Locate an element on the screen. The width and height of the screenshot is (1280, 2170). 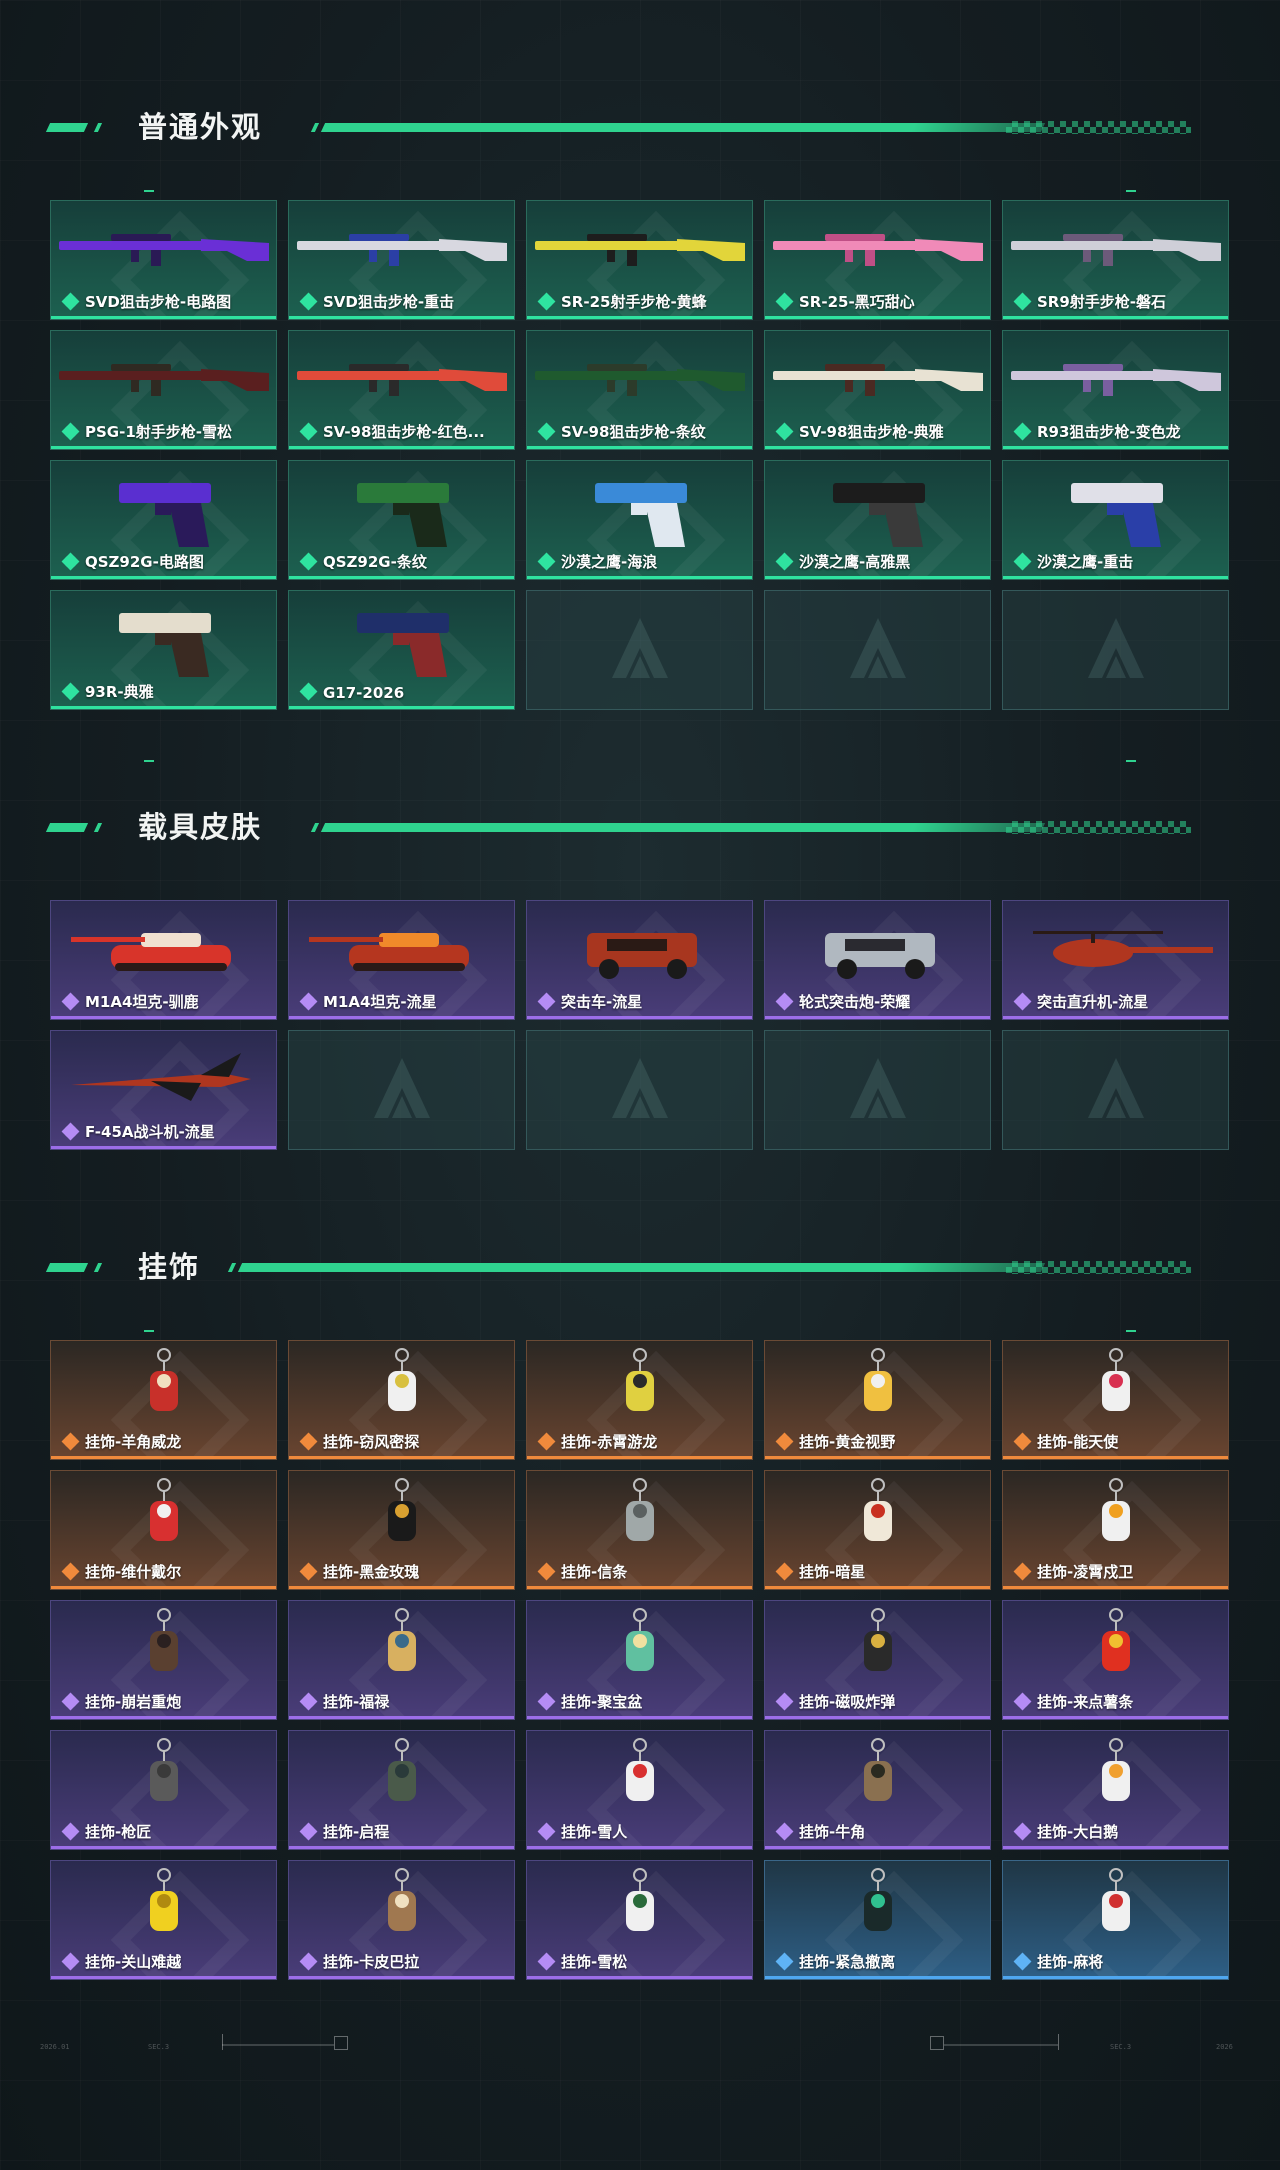
item-card: PSG-1射手步枪-雪松 is located at coordinates (163, 390).